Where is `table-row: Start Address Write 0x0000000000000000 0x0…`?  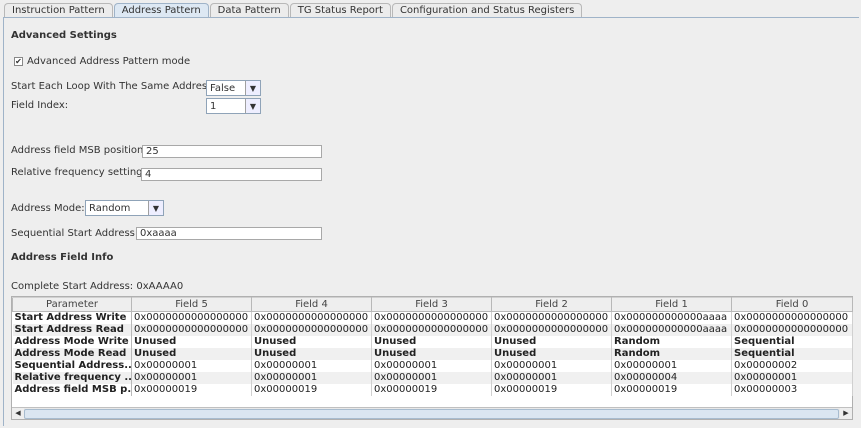
table-row: Start Address Write 0x0000000000000000 0x0… is located at coordinates (432, 317).